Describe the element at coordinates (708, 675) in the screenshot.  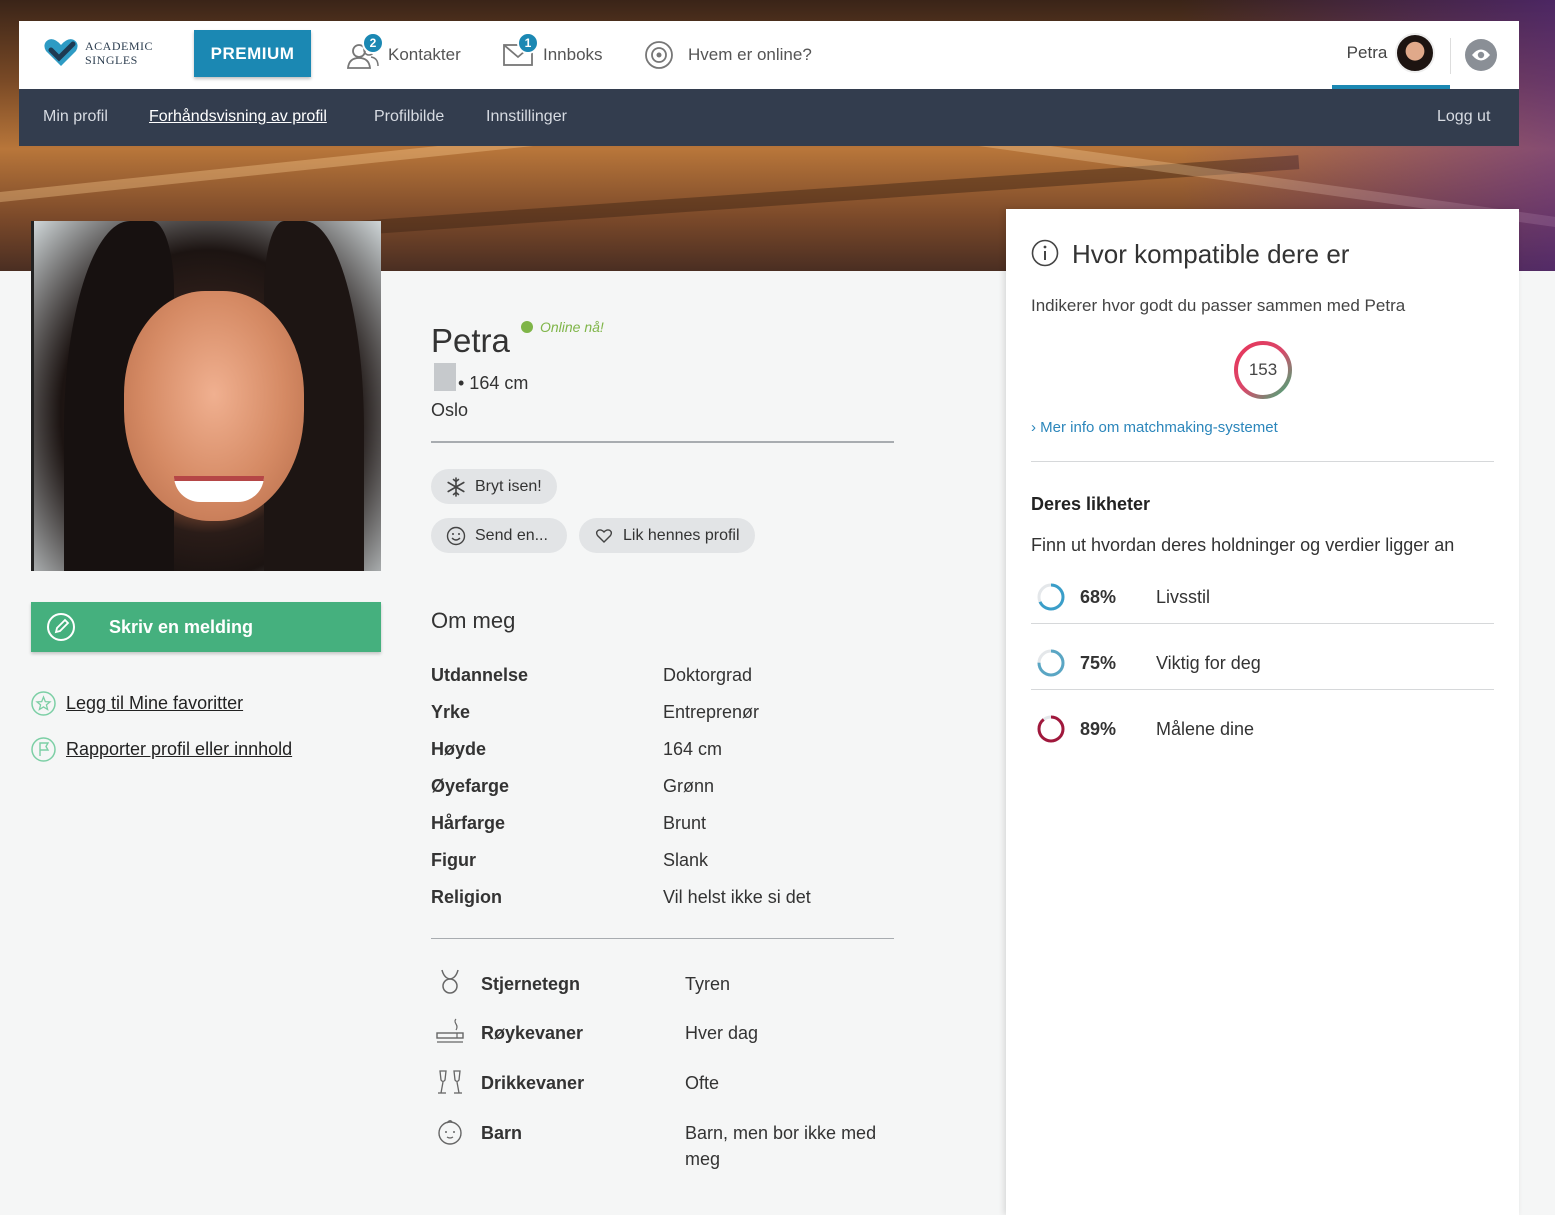
I see `about-value-education: Doktorgrad` at that location.